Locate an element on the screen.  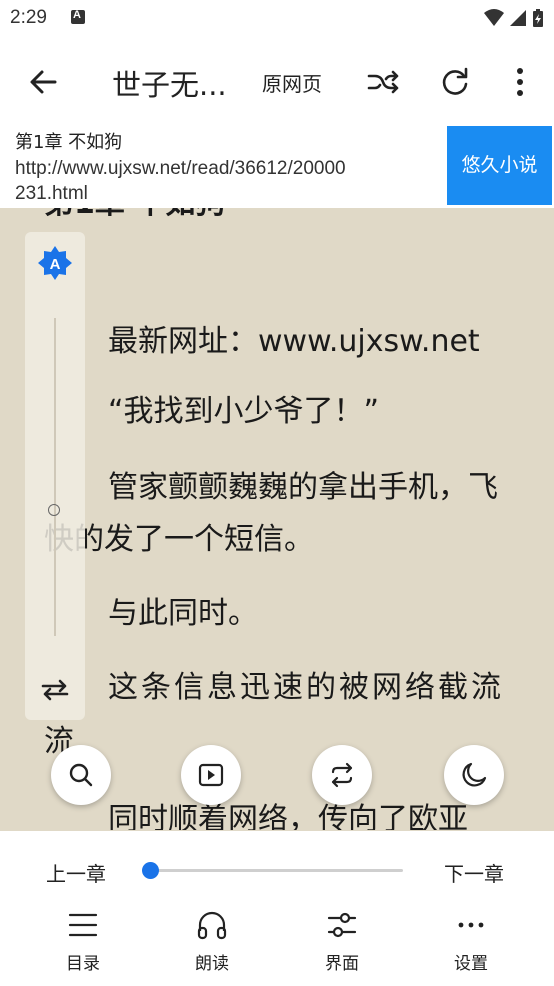
cell-signal-icon is located at coordinates (517, 18).